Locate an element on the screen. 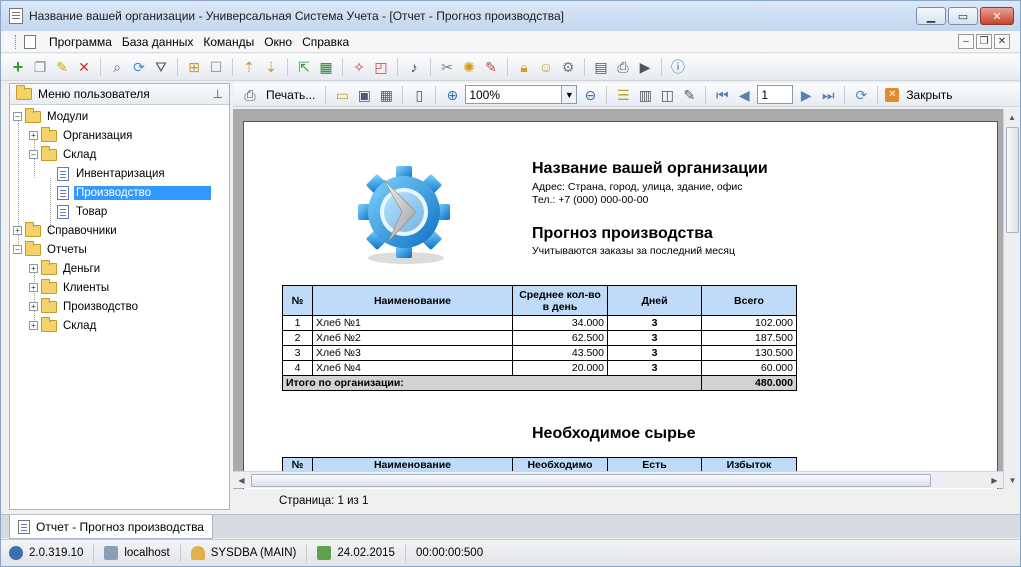  zoom-in-icon: ⊕ is located at coordinates (452, 95).